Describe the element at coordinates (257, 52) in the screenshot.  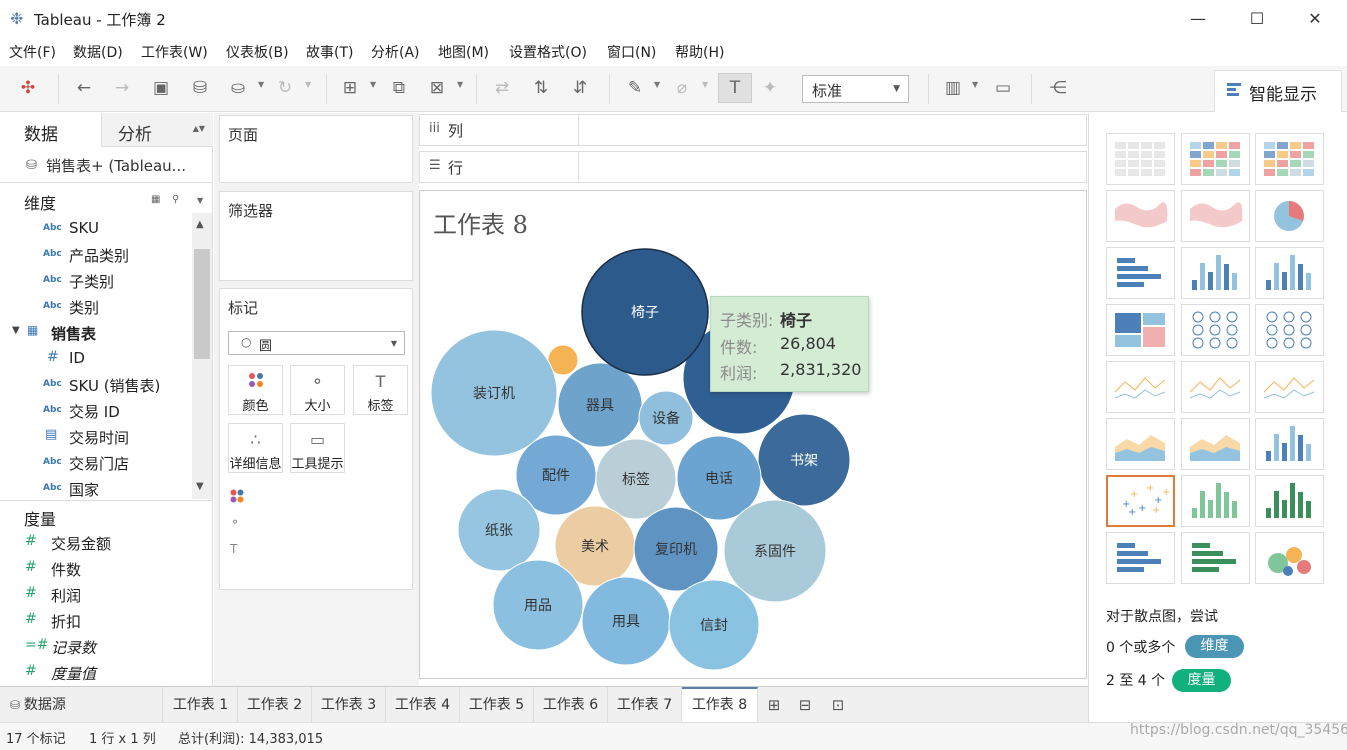
I see `menu-dashboard: 仪表板(B)` at that location.